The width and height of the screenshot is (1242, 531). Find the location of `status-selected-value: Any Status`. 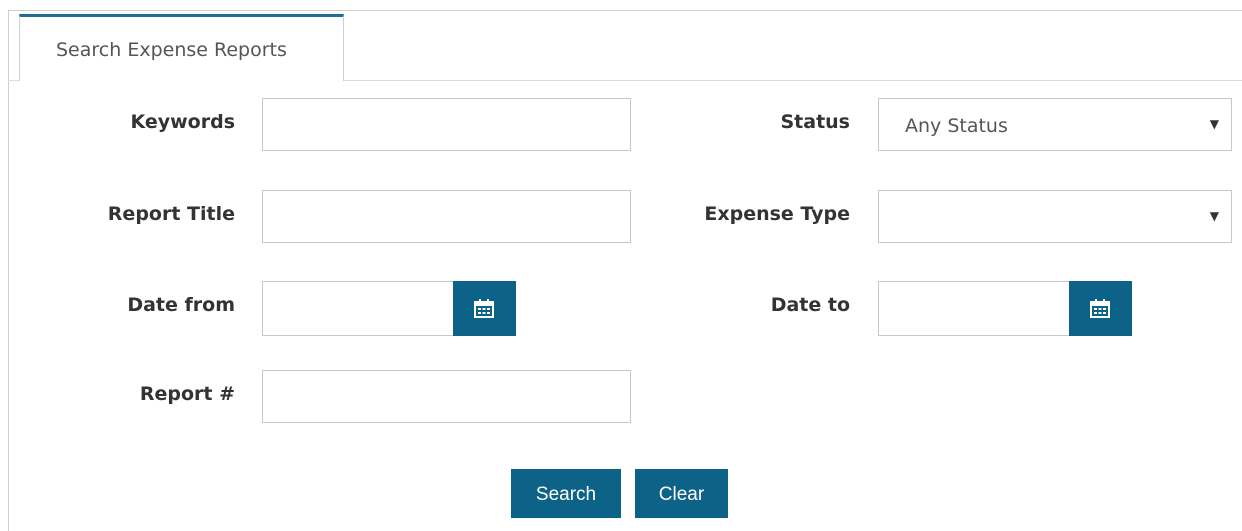

status-selected-value: Any Status is located at coordinates (956, 126).